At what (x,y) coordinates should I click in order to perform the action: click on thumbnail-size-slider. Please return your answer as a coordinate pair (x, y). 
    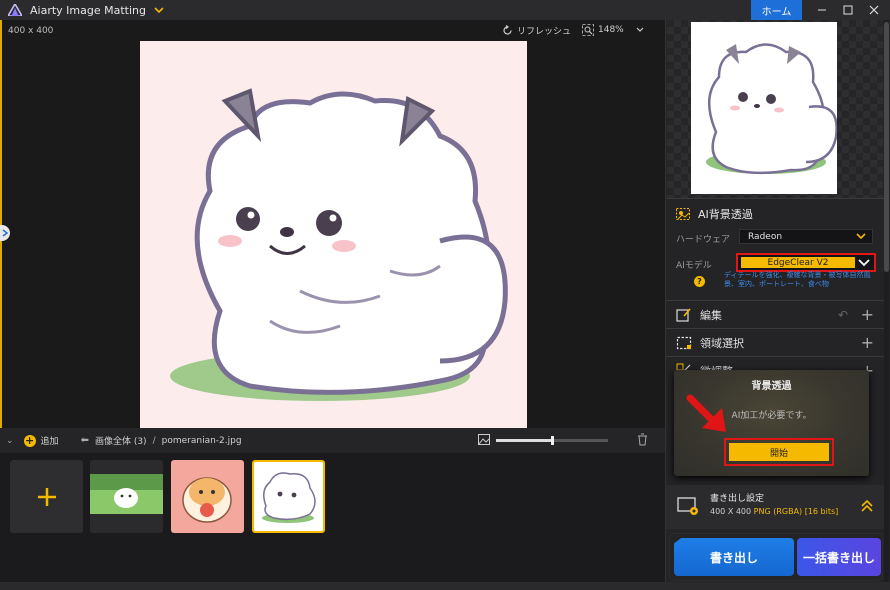
    Looking at the image, I should click on (552, 440).